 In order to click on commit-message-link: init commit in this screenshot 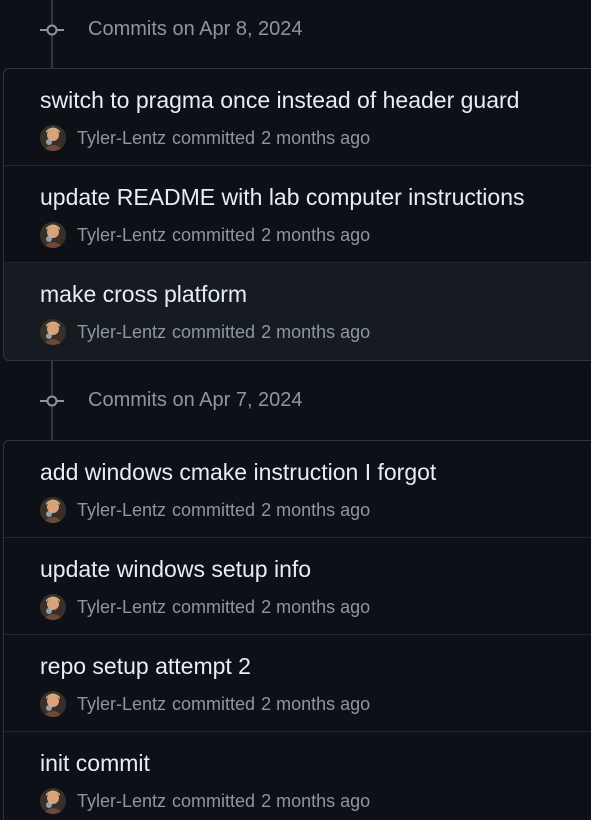, I will do `click(95, 763)`.